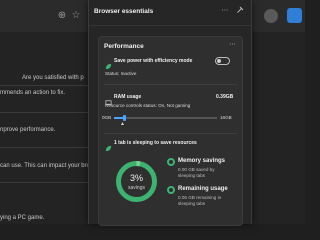 The height and width of the screenshot is (240, 320). I want to click on card-title: Performance, so click(124, 46).